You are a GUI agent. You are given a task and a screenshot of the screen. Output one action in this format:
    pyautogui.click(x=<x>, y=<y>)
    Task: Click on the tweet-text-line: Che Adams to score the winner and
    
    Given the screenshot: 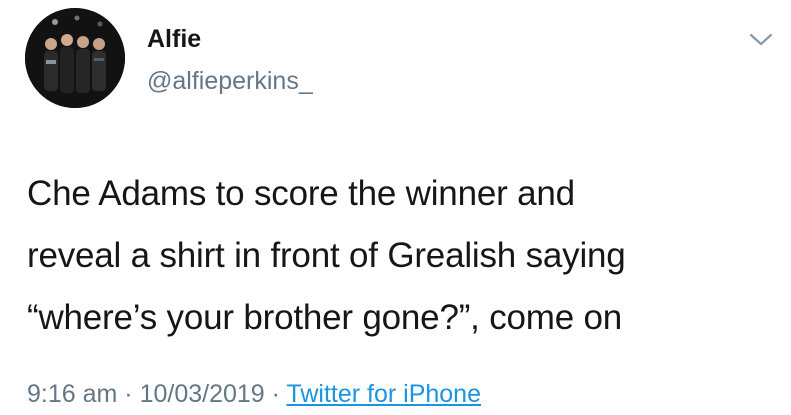 What is the action you would take?
    pyautogui.click(x=301, y=193)
    